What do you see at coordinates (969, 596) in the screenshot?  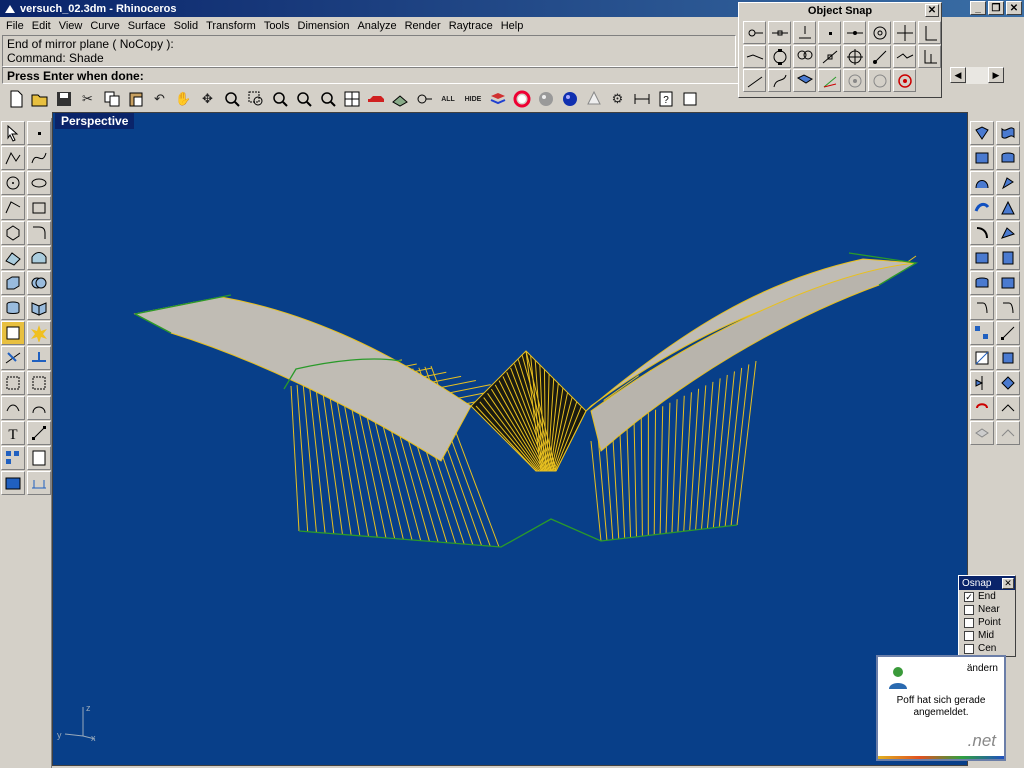 I see `checkbox-icon: ✓` at bounding box center [969, 596].